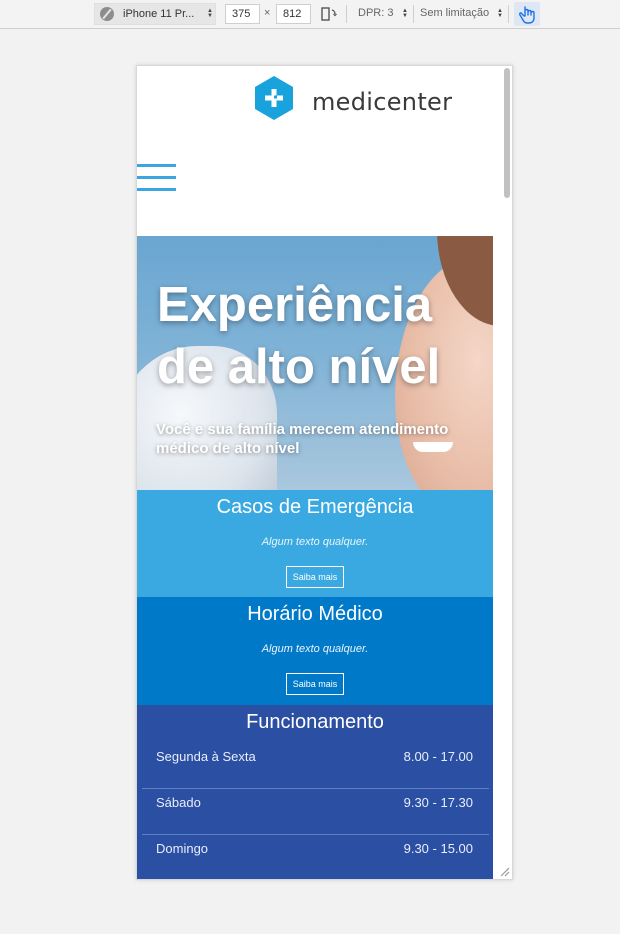 The image size is (620, 934). What do you see at coordinates (107, 14) in the screenshot?
I see `device-icon` at bounding box center [107, 14].